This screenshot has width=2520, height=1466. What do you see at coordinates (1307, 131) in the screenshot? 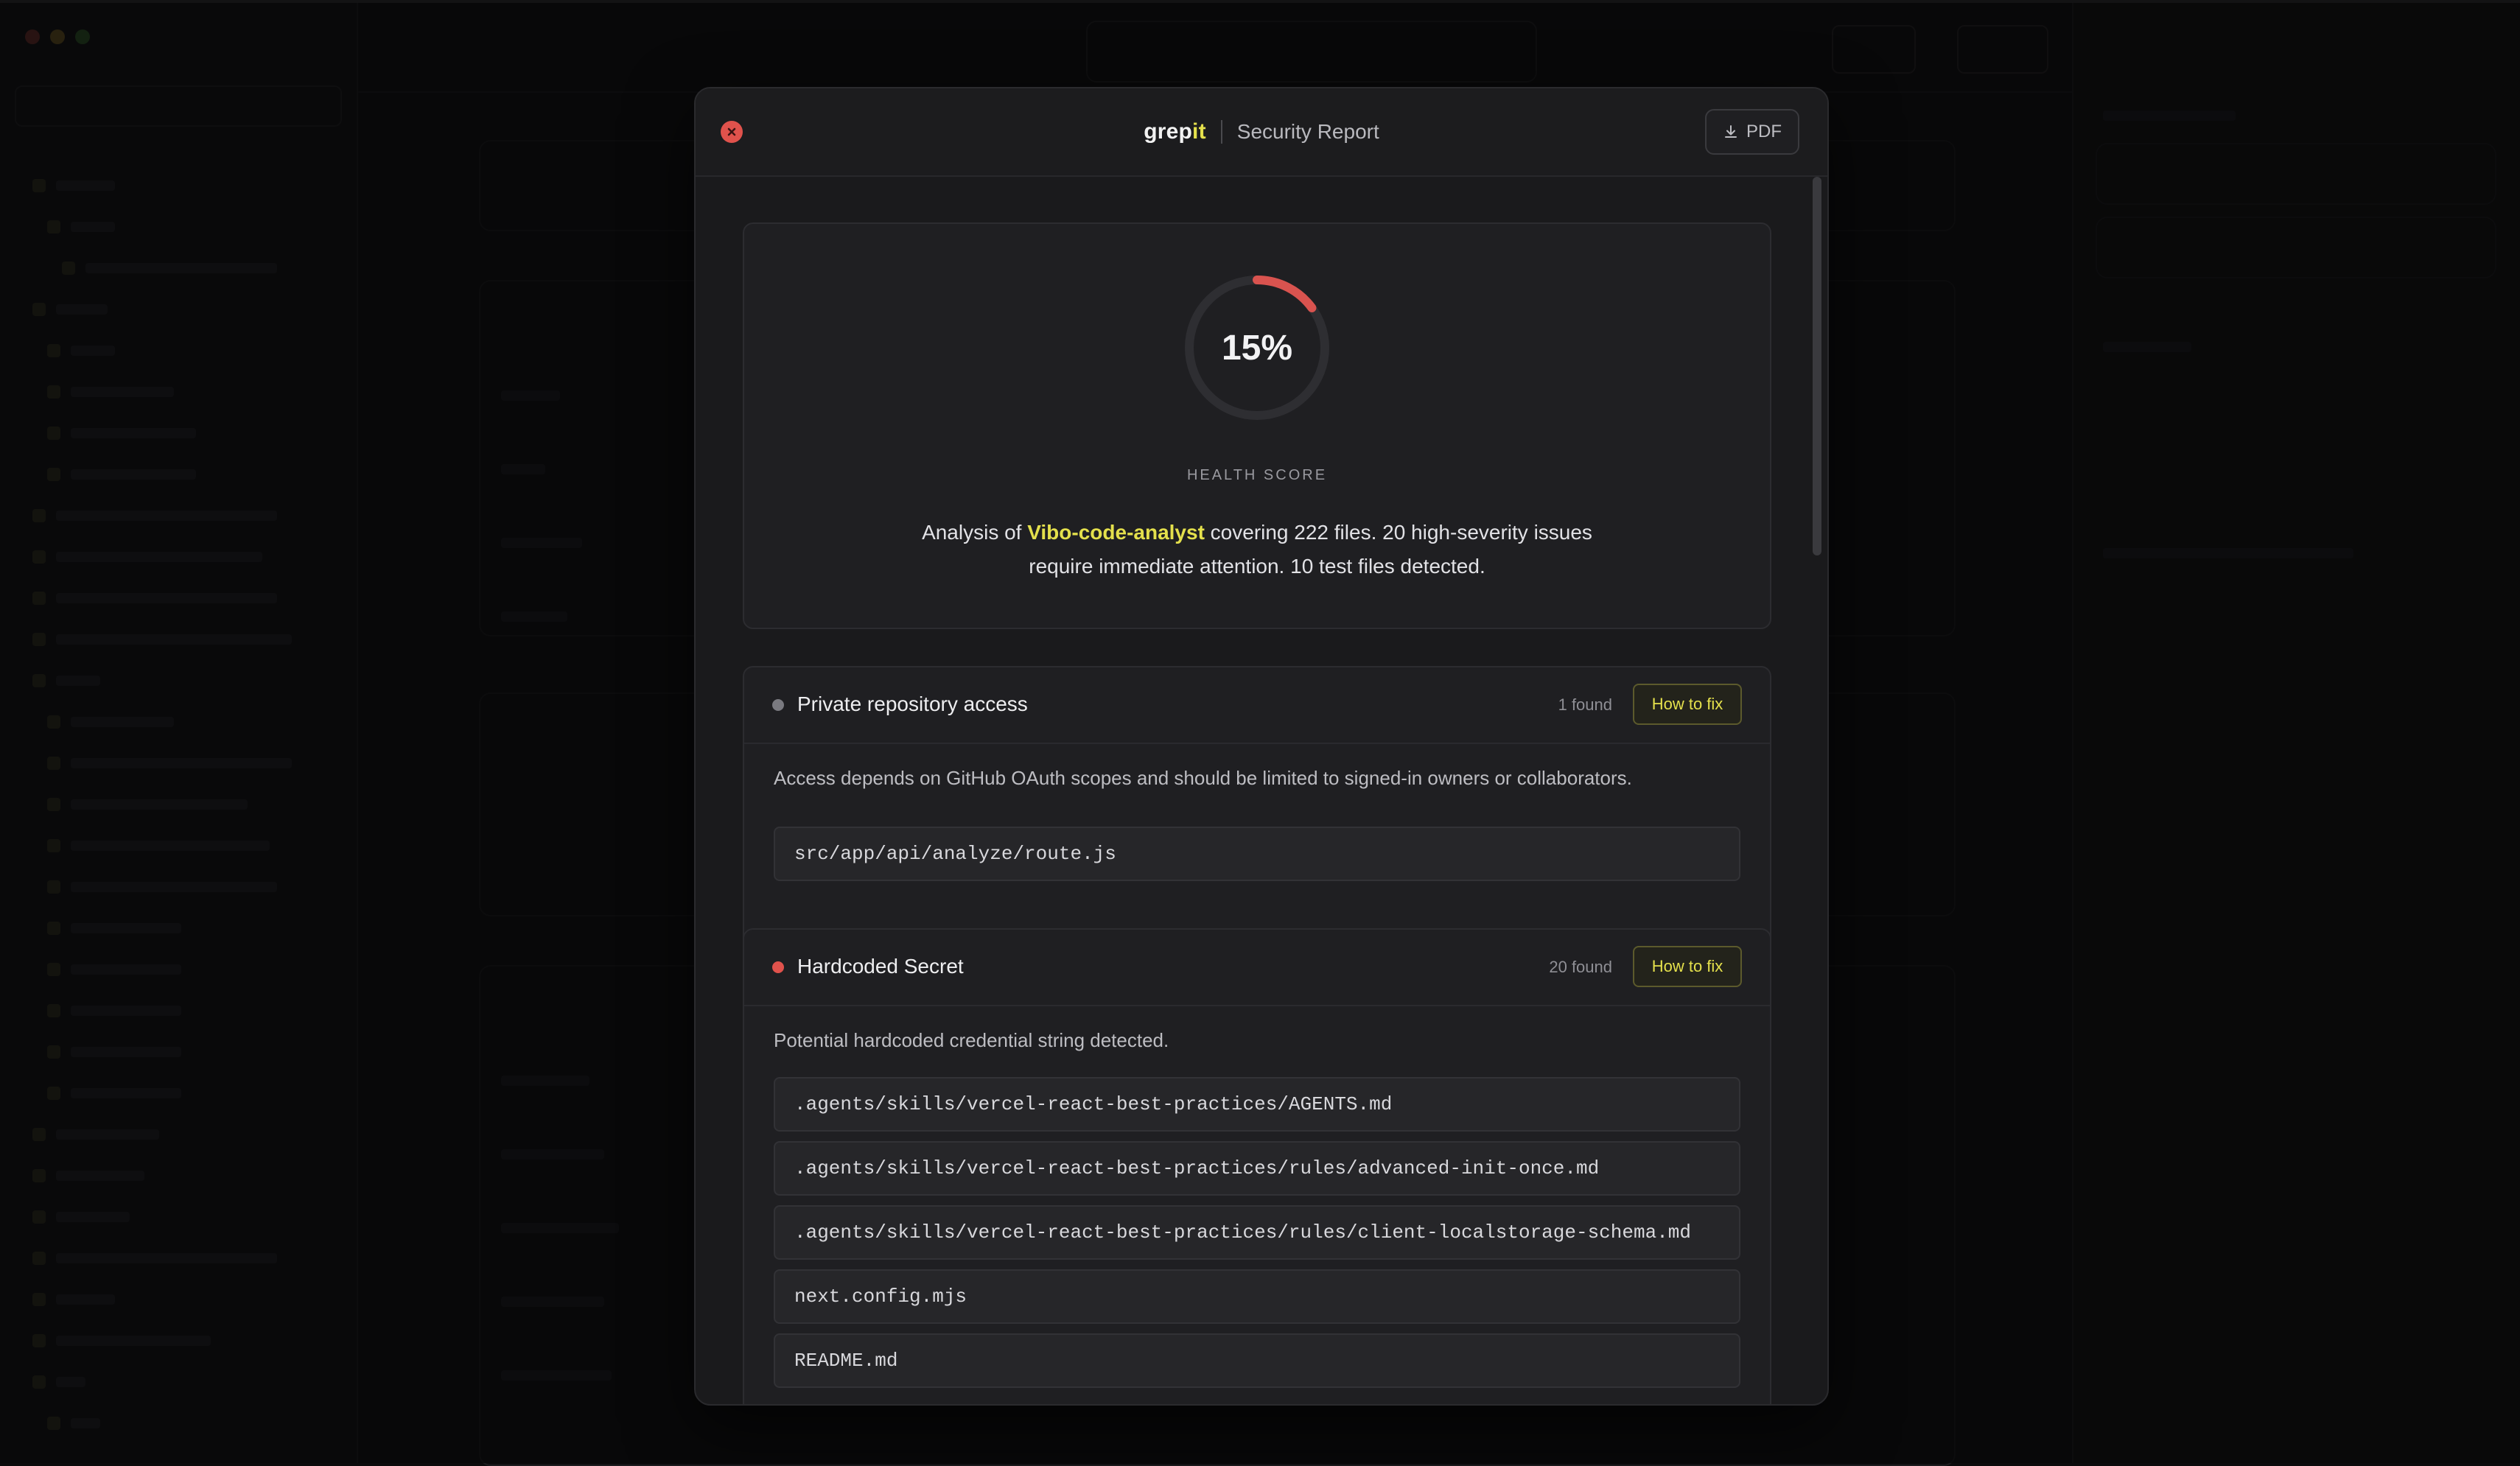
I see `modal-title: Security Report` at bounding box center [1307, 131].